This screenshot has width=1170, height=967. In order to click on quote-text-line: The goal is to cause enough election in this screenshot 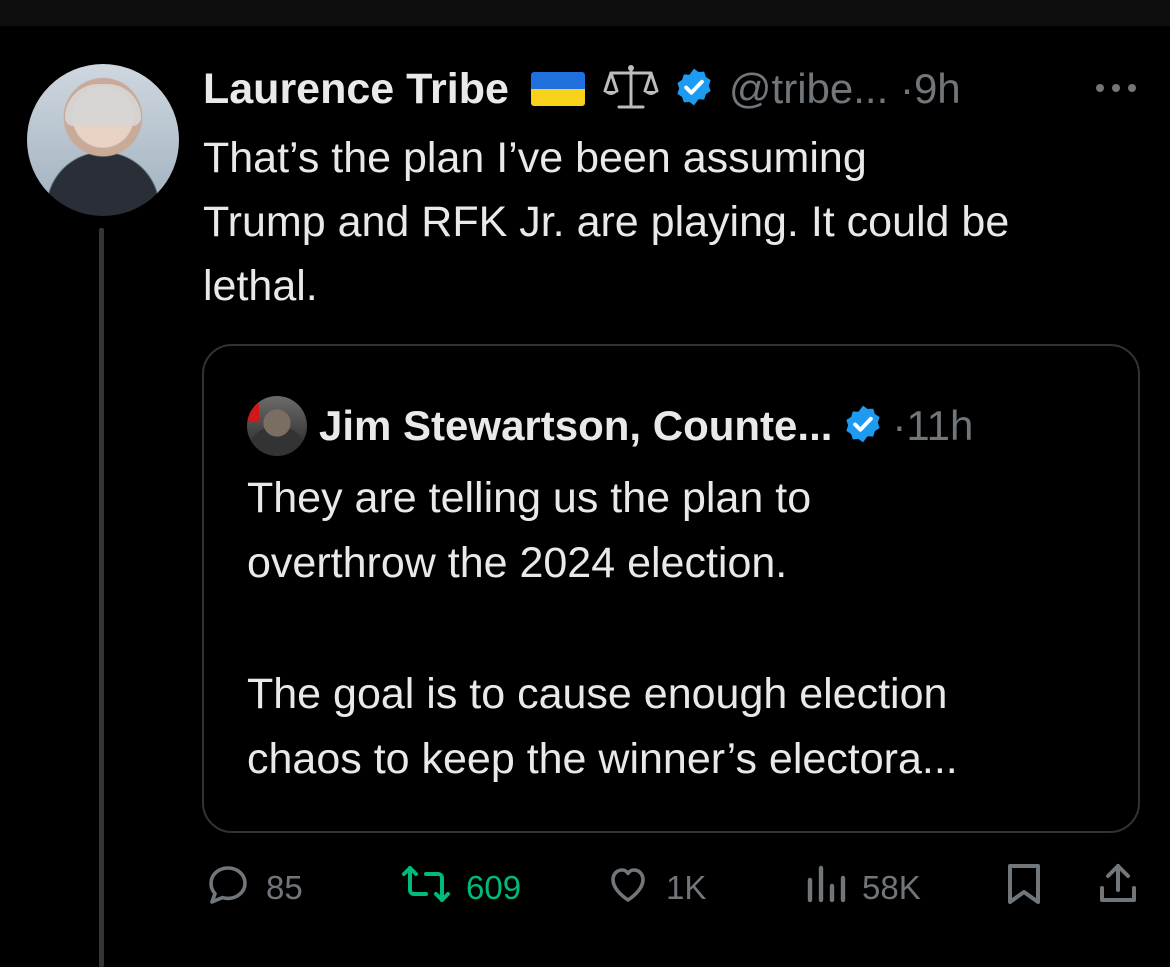, I will do `click(597, 694)`.